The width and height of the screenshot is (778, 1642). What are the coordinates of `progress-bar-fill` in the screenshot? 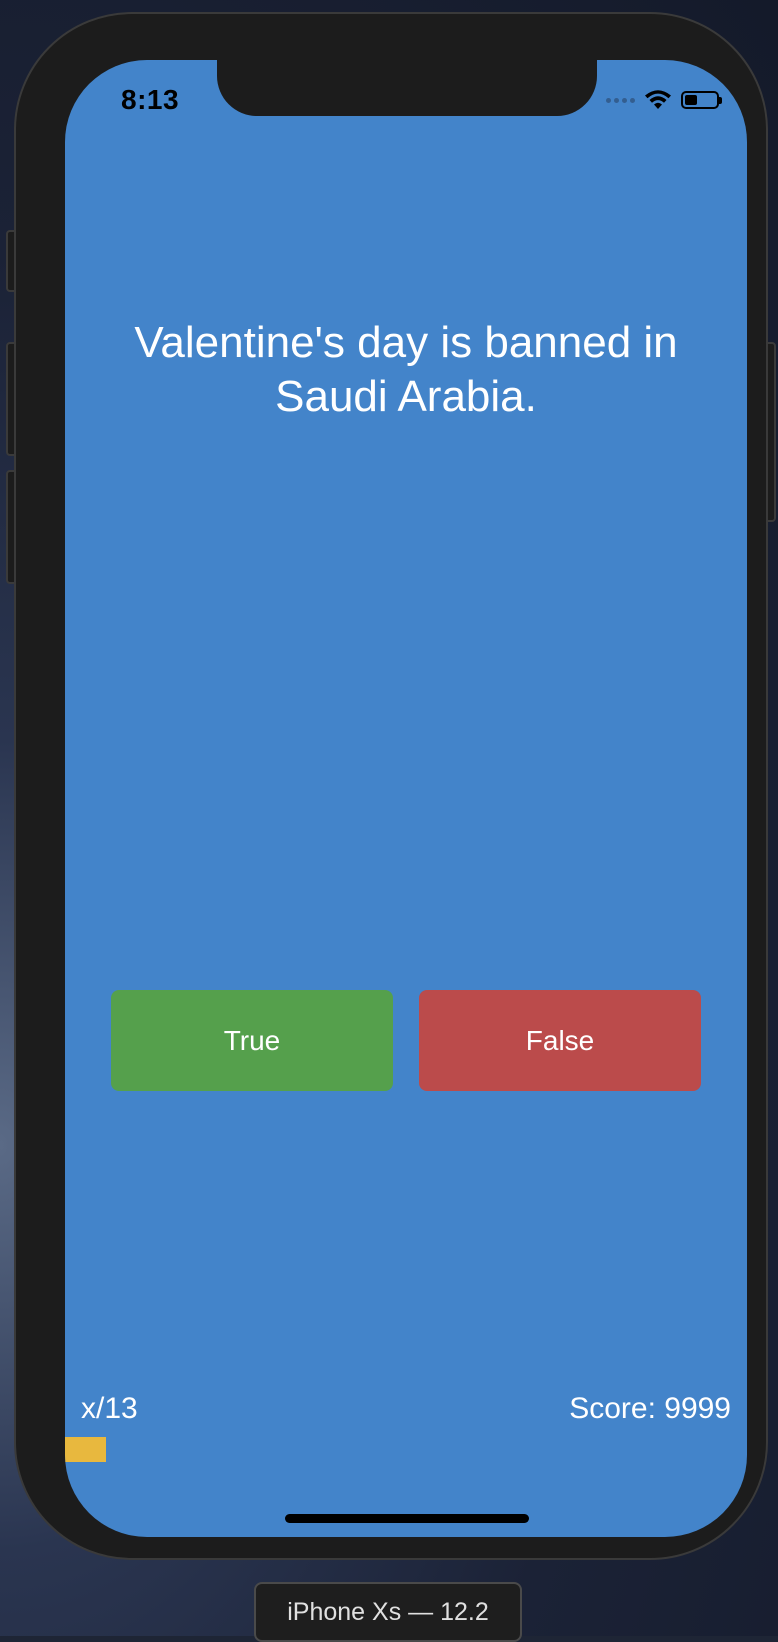 It's located at (85, 1449).